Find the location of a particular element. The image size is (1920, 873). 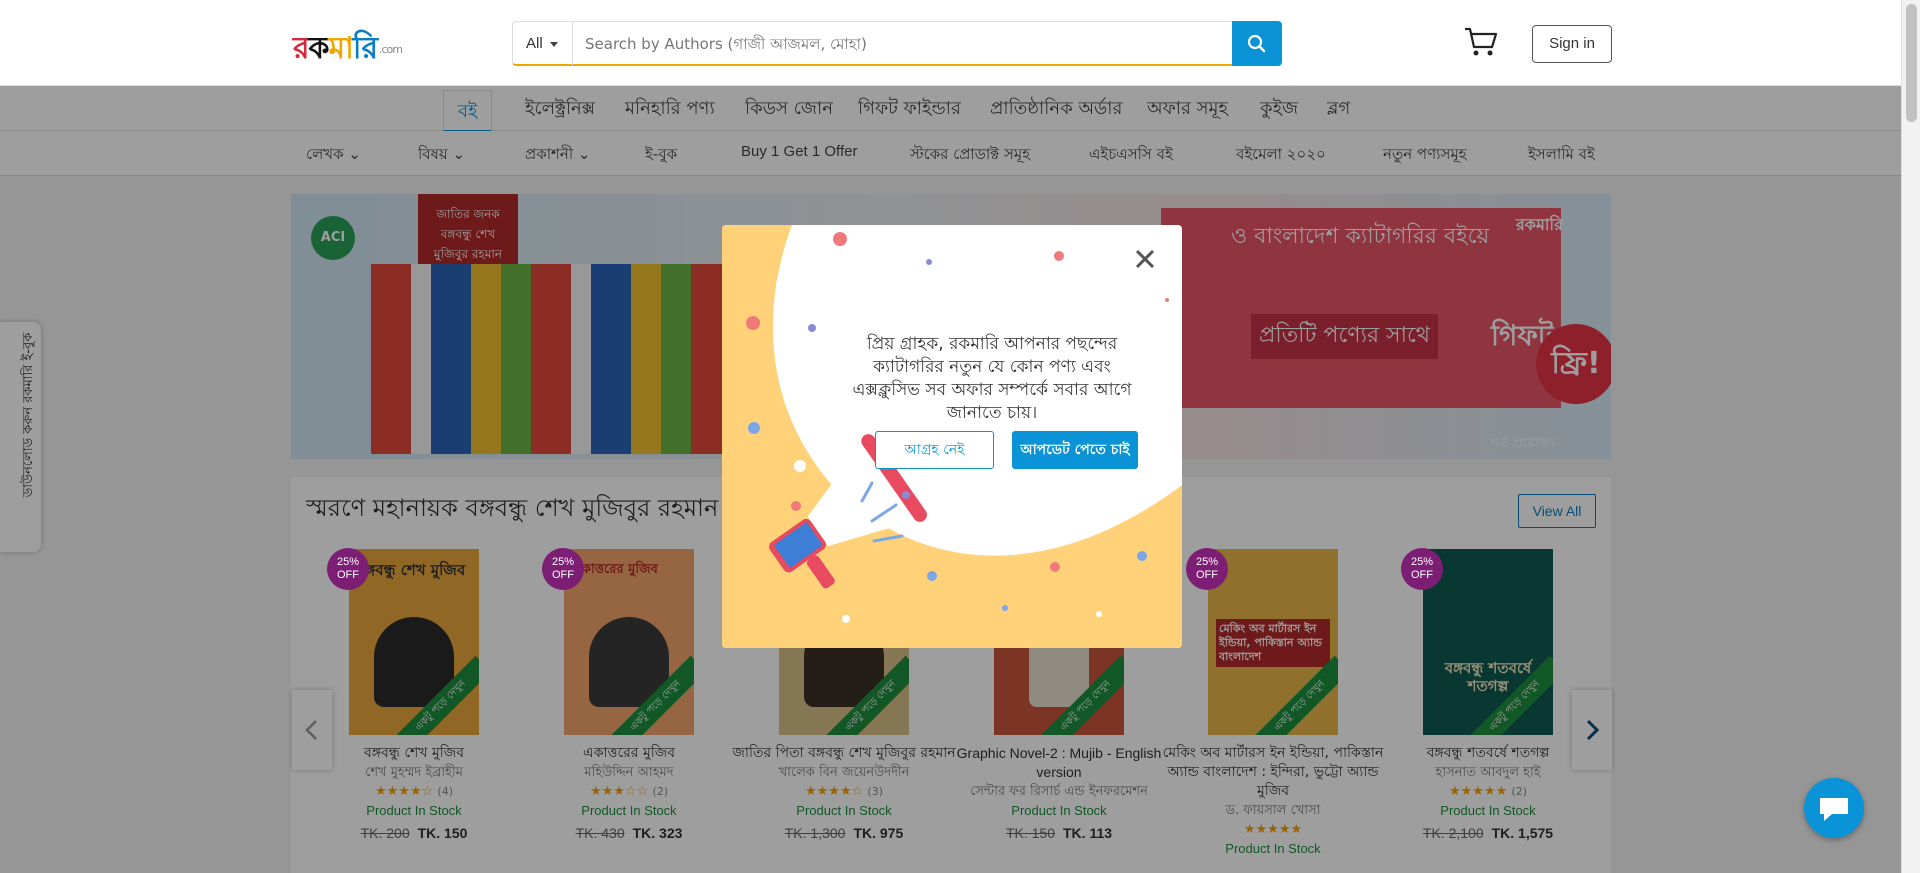

logo-letter: ক is located at coordinates (319, 48).